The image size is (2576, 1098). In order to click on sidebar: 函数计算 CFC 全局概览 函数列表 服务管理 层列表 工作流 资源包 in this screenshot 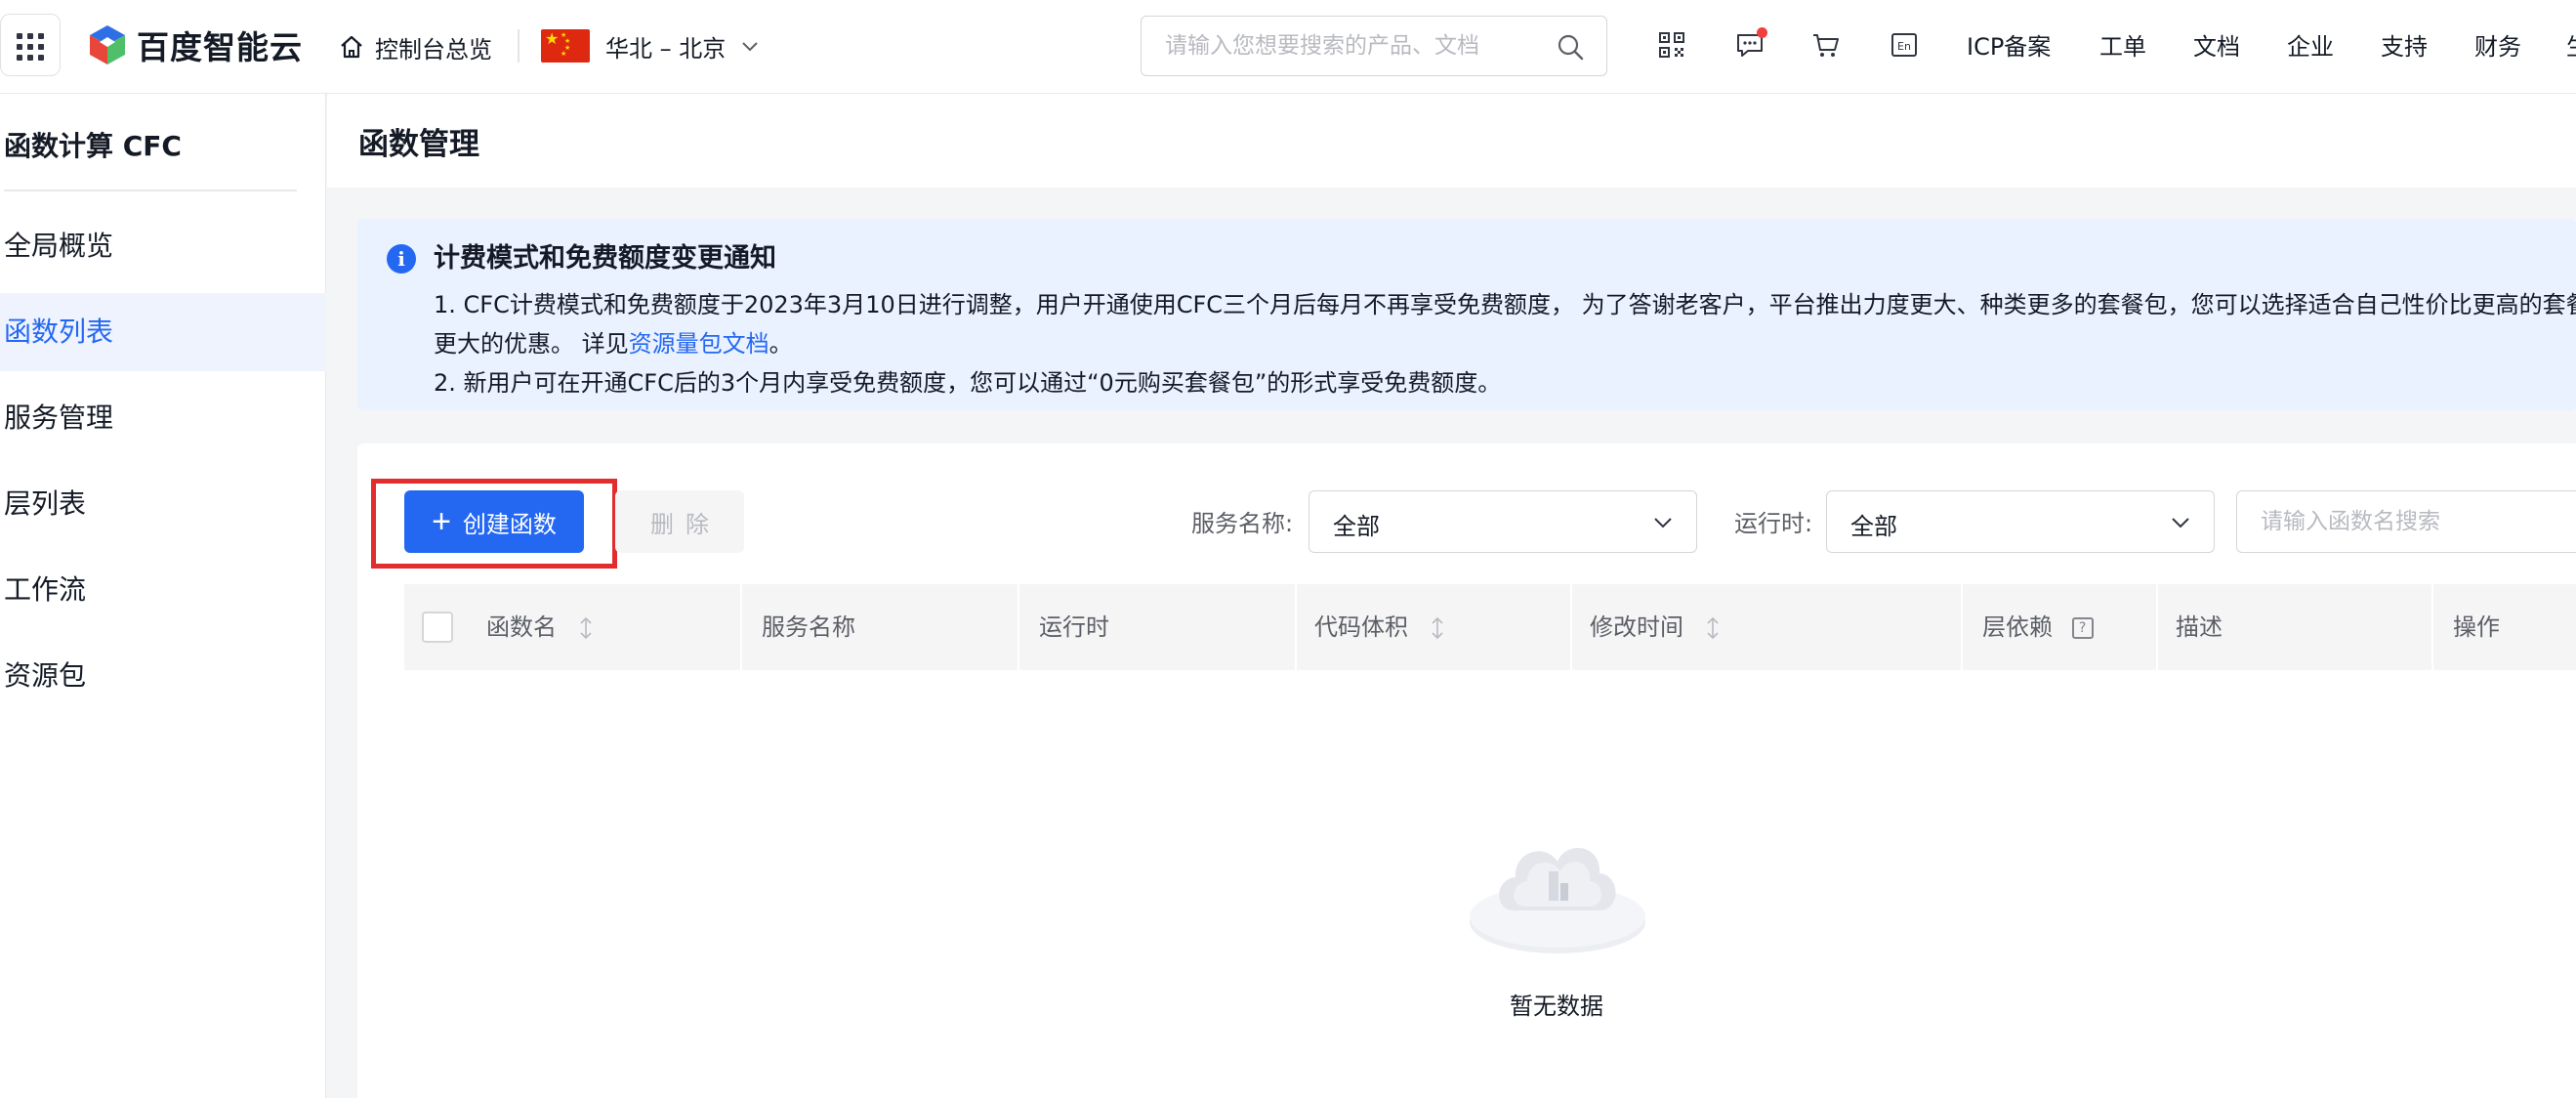, I will do `click(163, 596)`.